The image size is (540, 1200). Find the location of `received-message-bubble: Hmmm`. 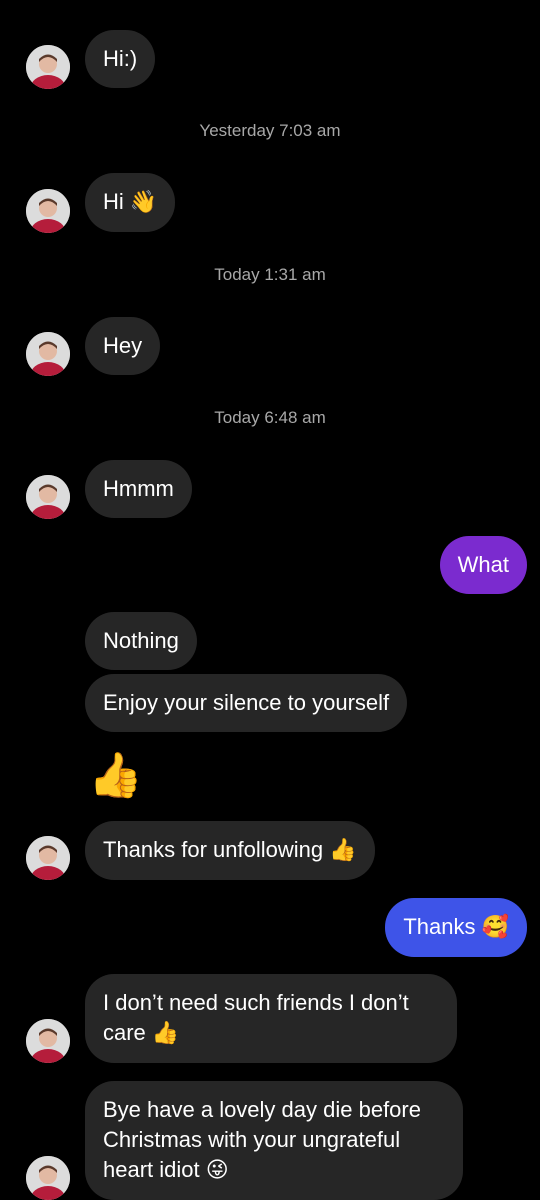

received-message-bubble: Hmmm is located at coordinates (138, 489).